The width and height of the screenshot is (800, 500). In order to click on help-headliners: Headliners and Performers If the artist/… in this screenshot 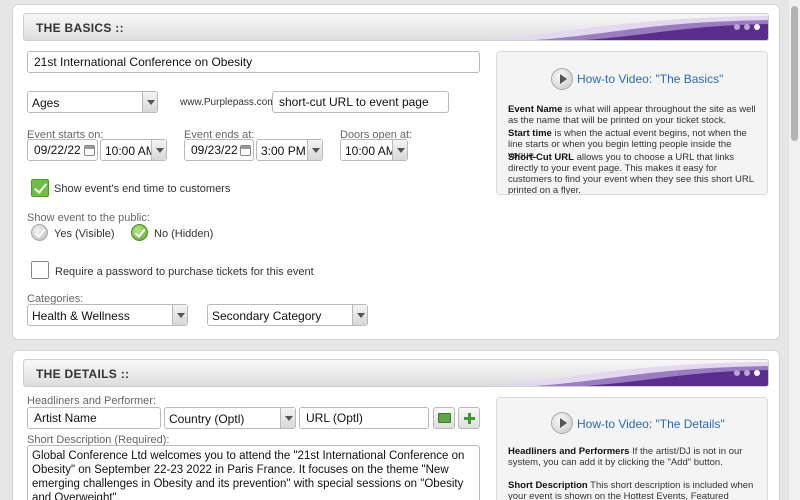, I will do `click(625, 457)`.